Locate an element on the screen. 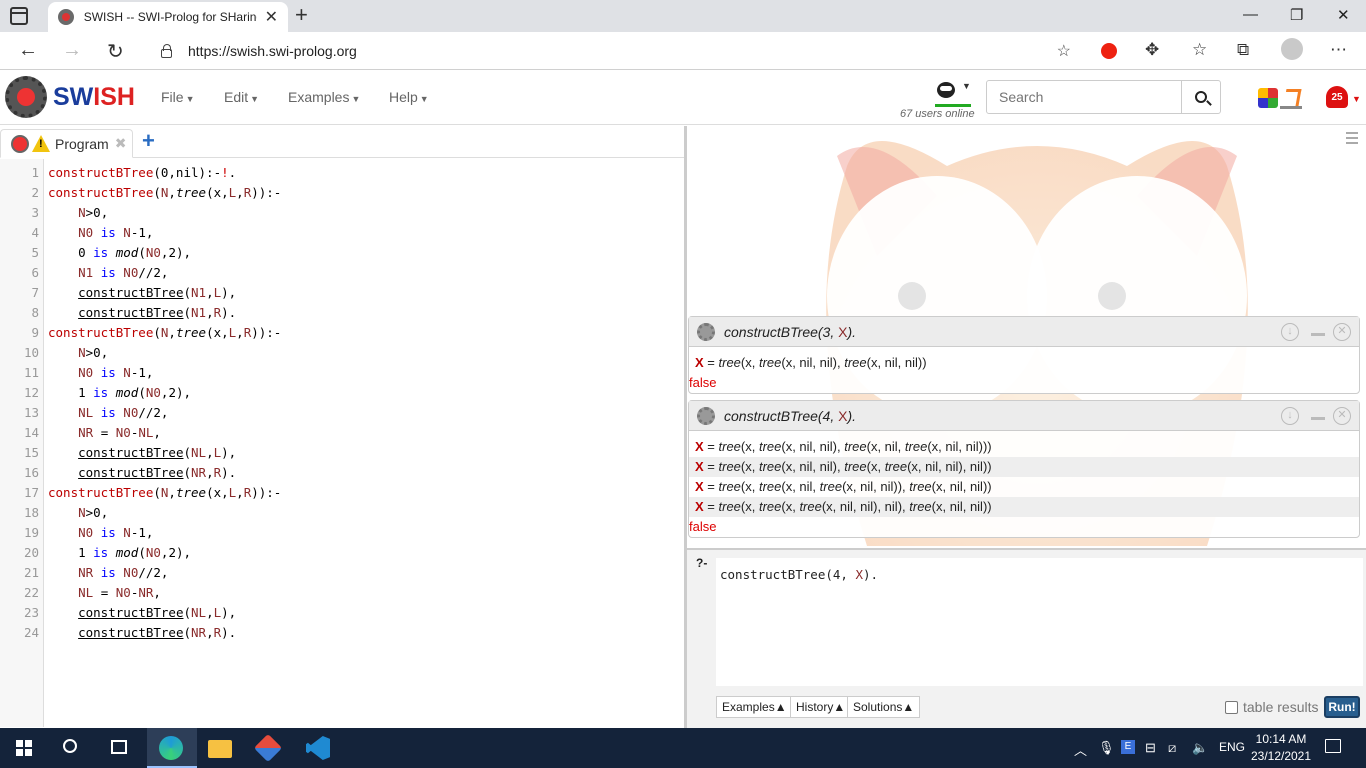 The width and height of the screenshot is (1366, 768). file-explorer-icon is located at coordinates (220, 749).